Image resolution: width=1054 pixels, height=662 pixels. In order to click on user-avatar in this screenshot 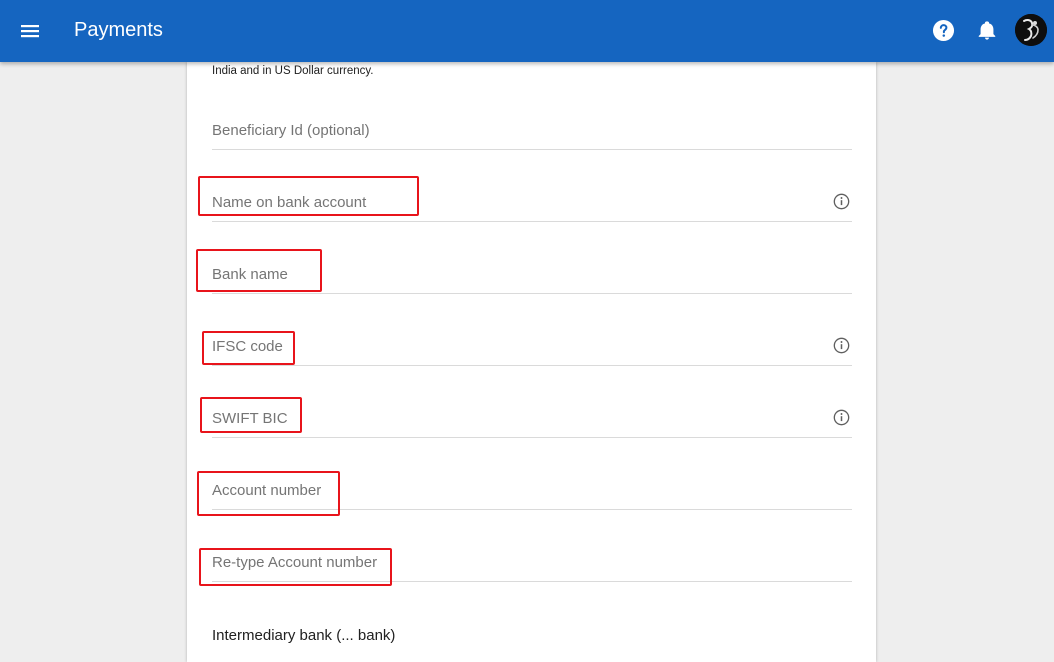, I will do `click(1031, 30)`.